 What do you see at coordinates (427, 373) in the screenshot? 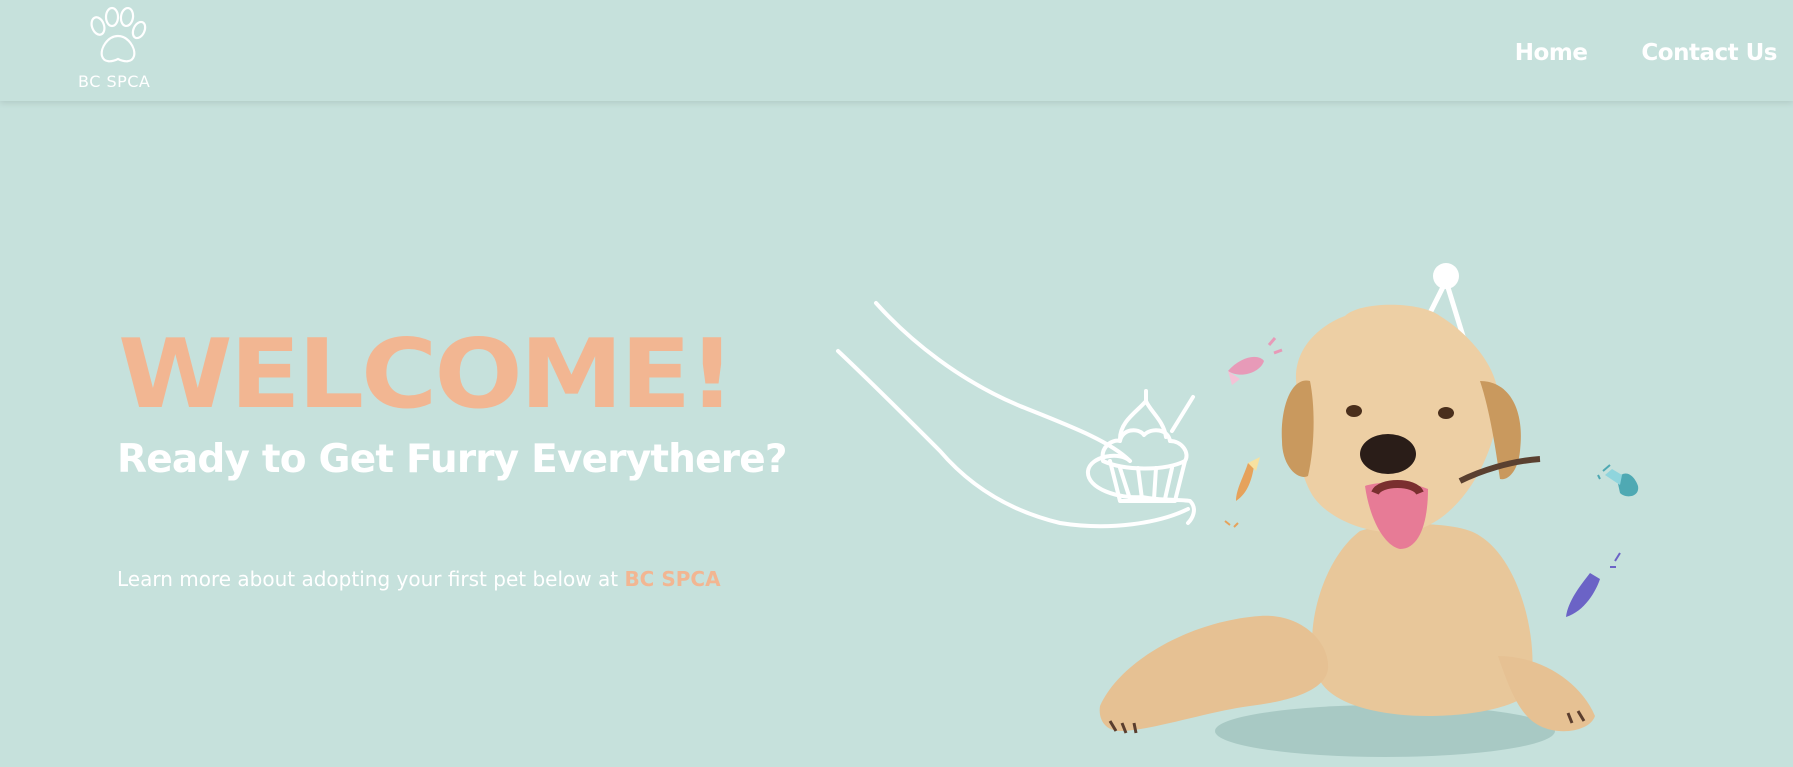
I see `hero-title: WELCOME!` at bounding box center [427, 373].